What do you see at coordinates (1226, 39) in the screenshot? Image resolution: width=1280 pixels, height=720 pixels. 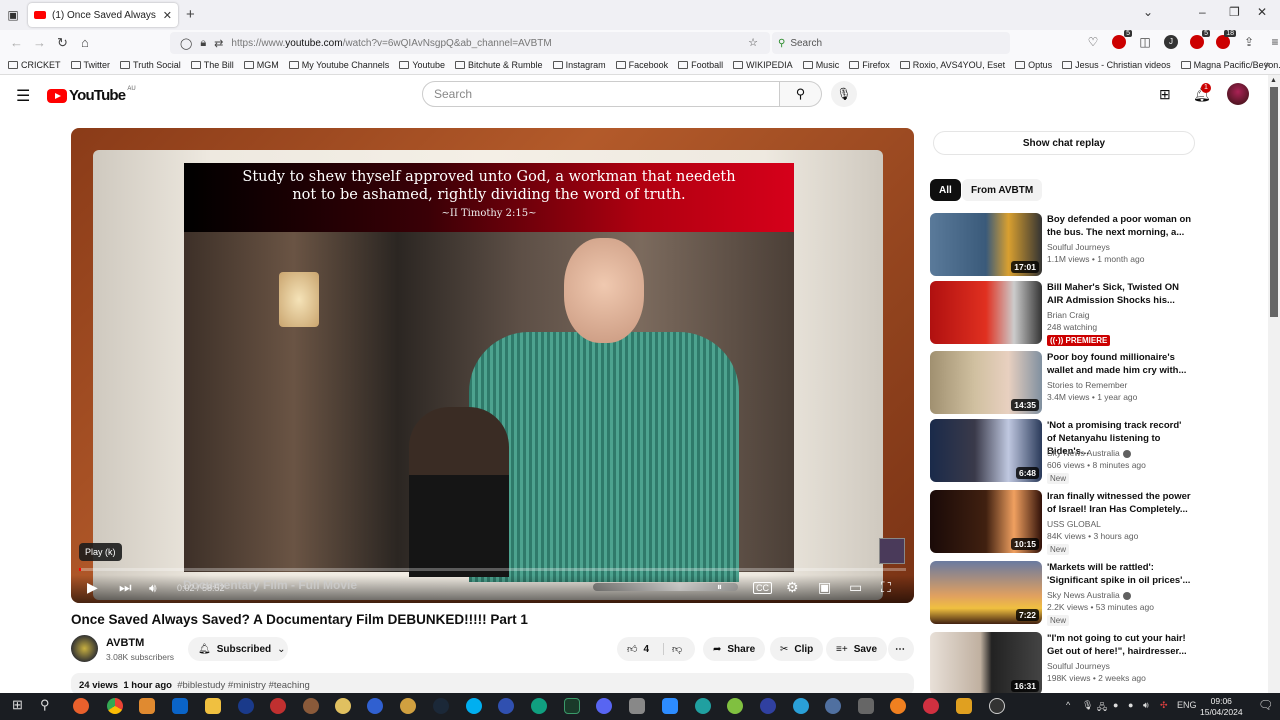 I see `adblock-icon: 18` at bounding box center [1226, 39].